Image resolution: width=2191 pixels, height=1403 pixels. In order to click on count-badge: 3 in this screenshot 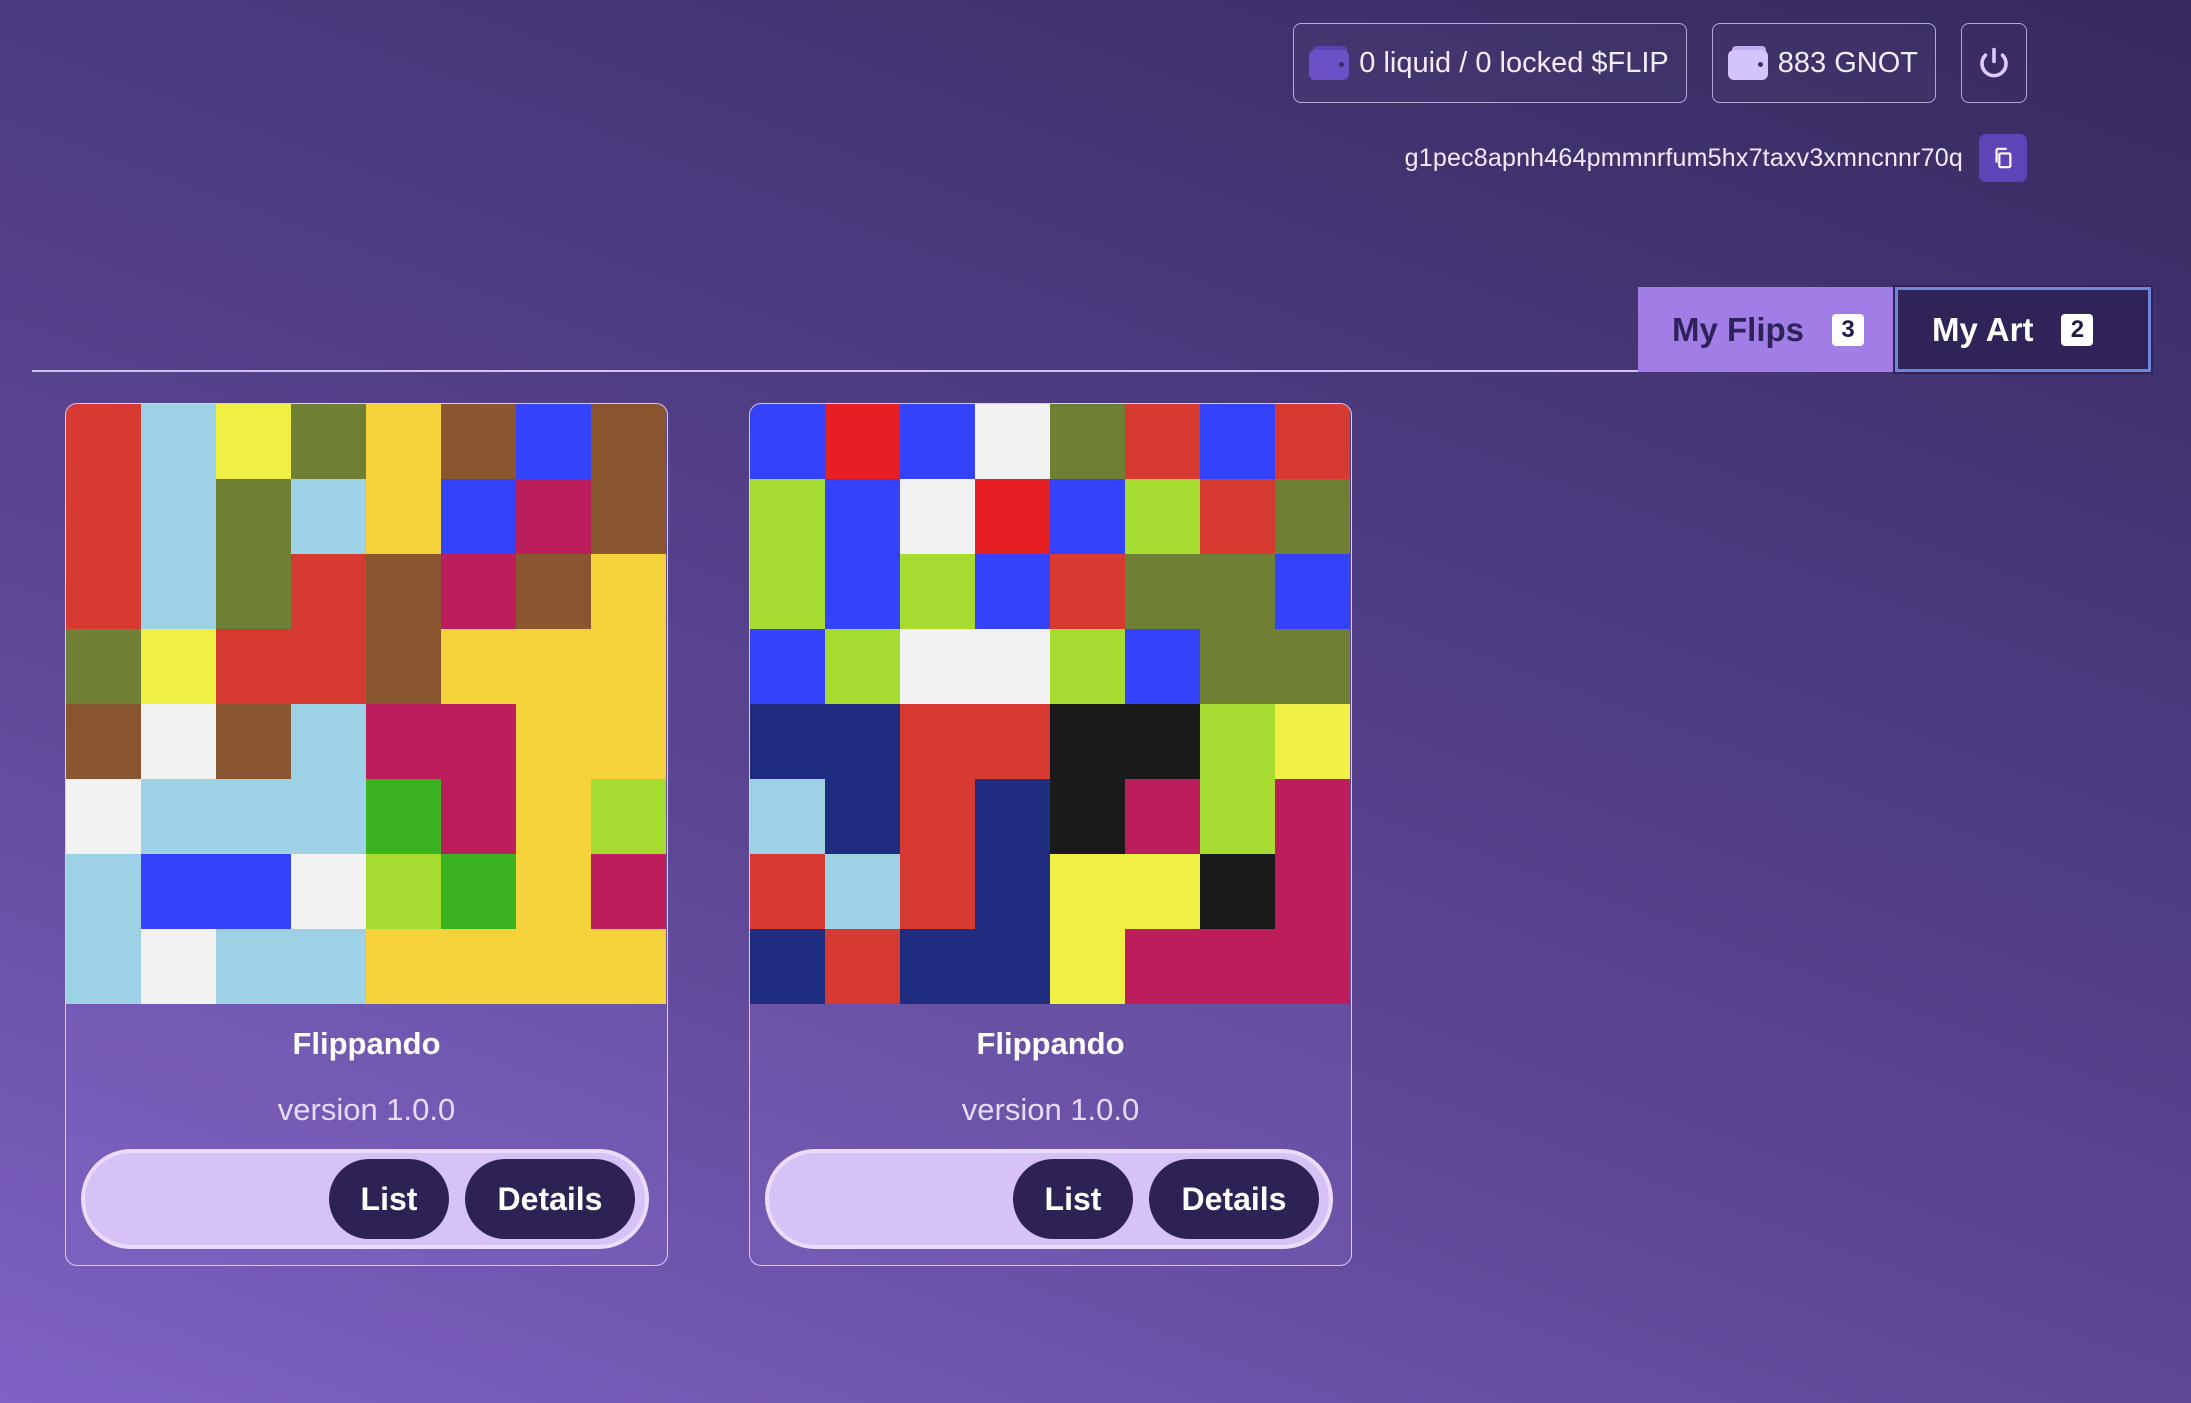, I will do `click(1848, 329)`.